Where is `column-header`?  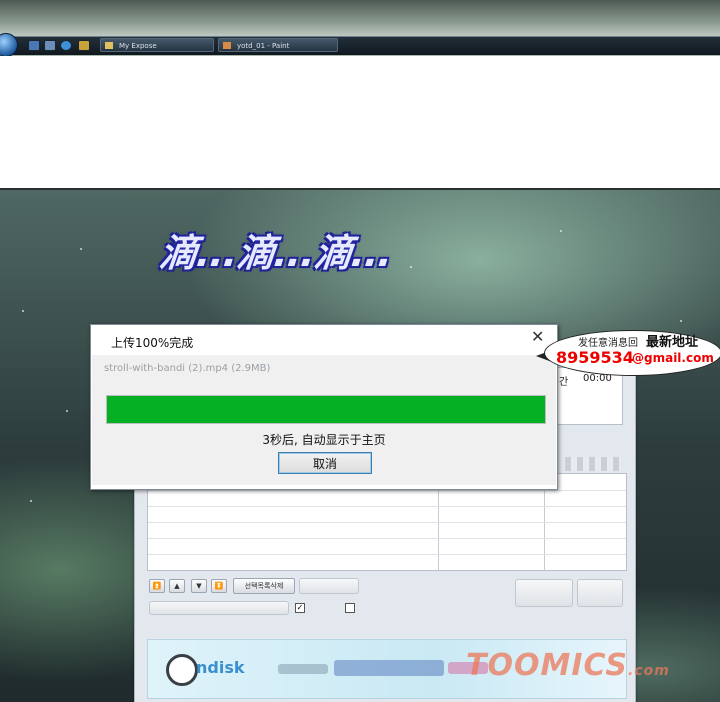
column-header is located at coordinates (593, 464).